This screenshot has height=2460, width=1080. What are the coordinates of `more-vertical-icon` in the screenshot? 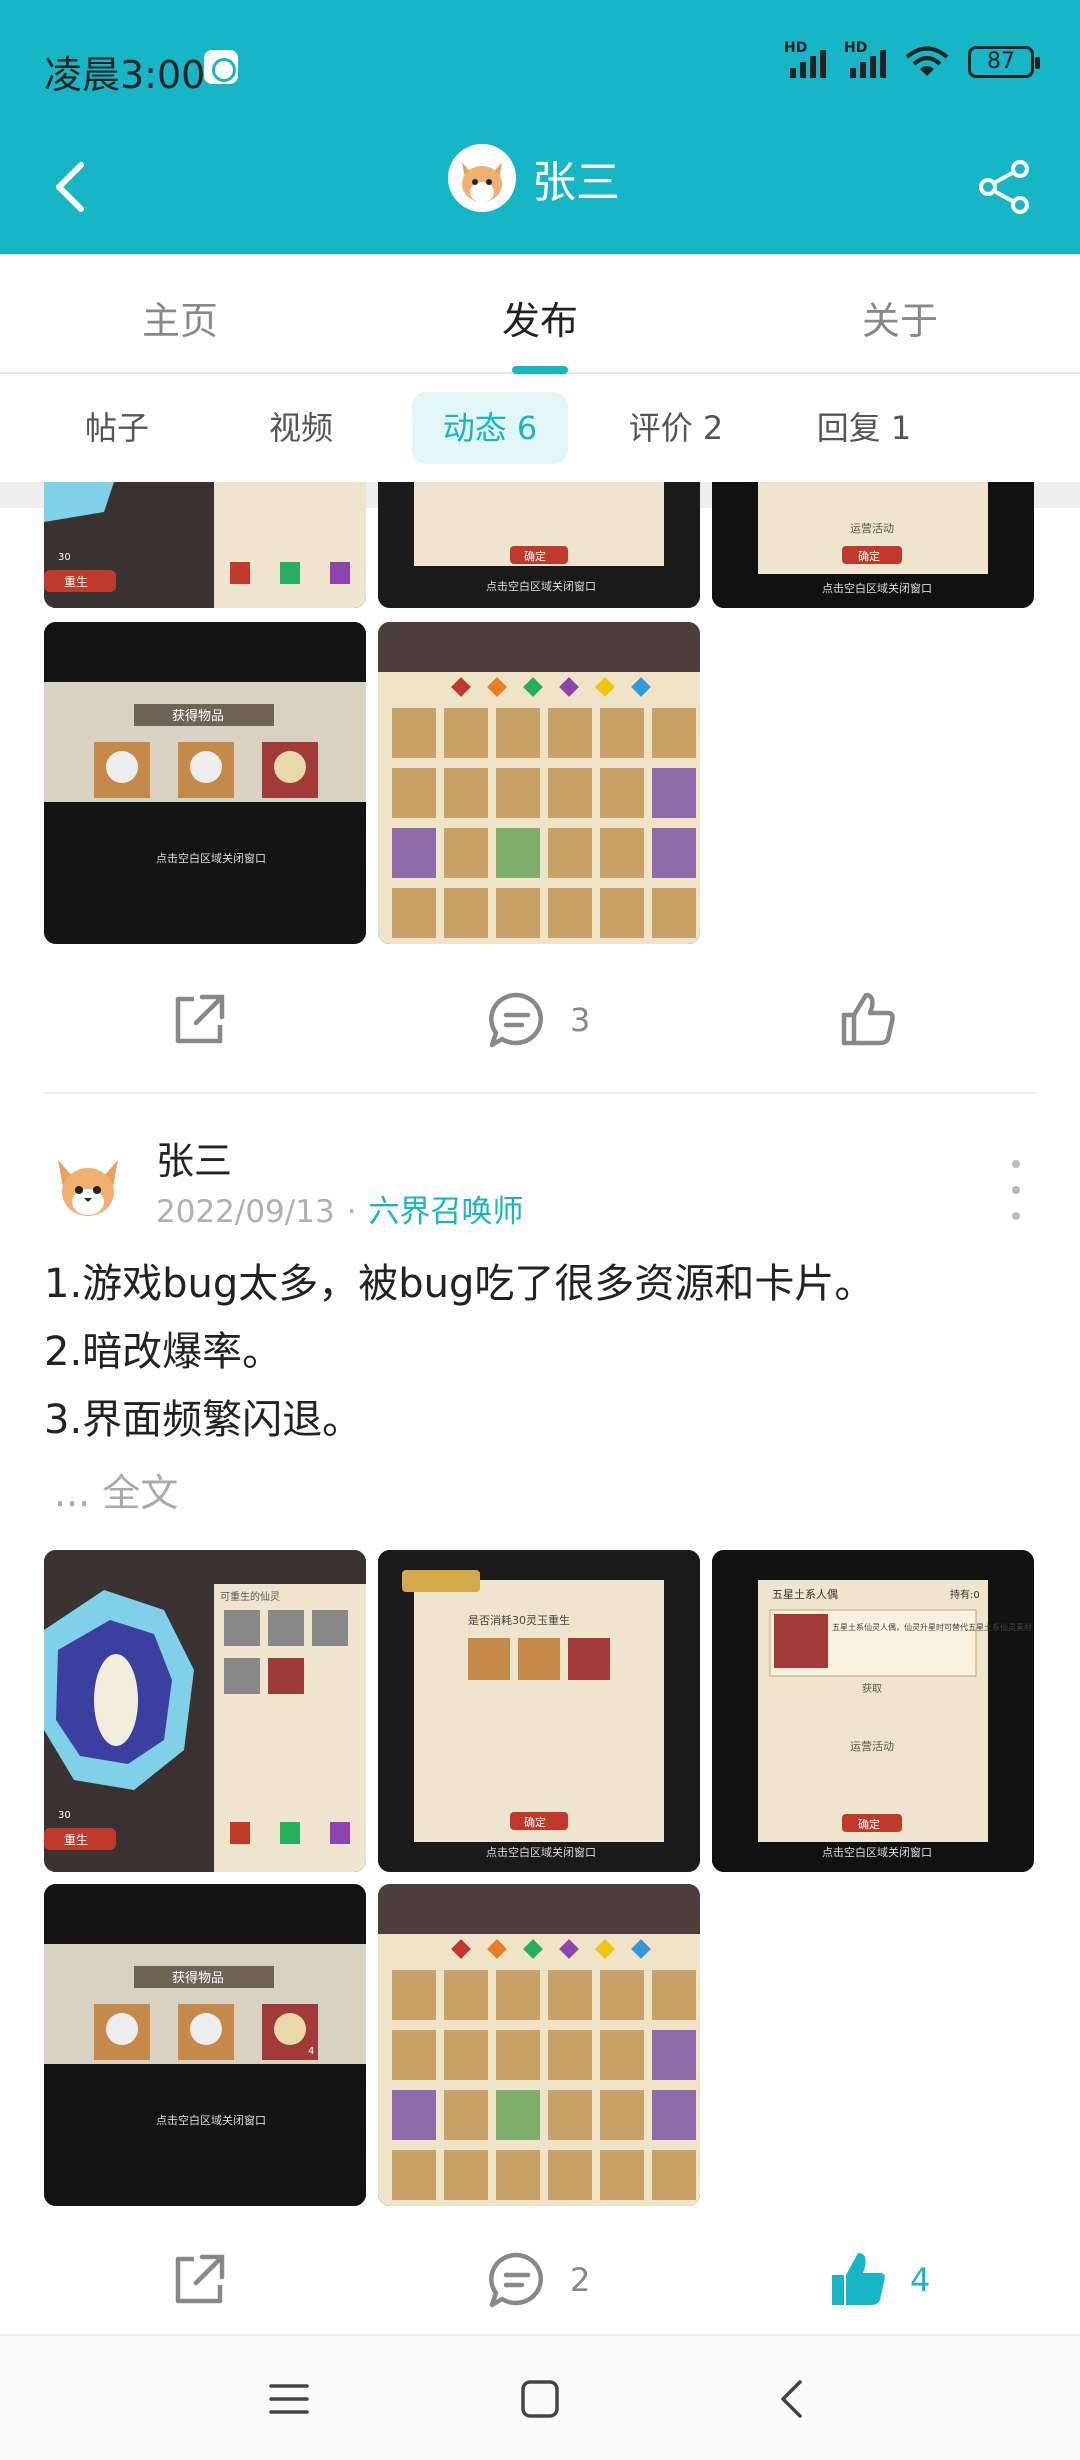 It's located at (1016, 1164).